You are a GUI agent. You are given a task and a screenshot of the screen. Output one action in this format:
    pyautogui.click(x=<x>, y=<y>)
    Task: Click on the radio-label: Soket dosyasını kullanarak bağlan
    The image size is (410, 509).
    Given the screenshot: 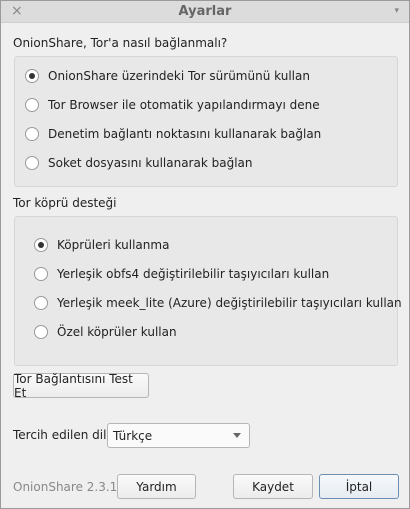 What is the action you would take?
    pyautogui.click(x=150, y=163)
    